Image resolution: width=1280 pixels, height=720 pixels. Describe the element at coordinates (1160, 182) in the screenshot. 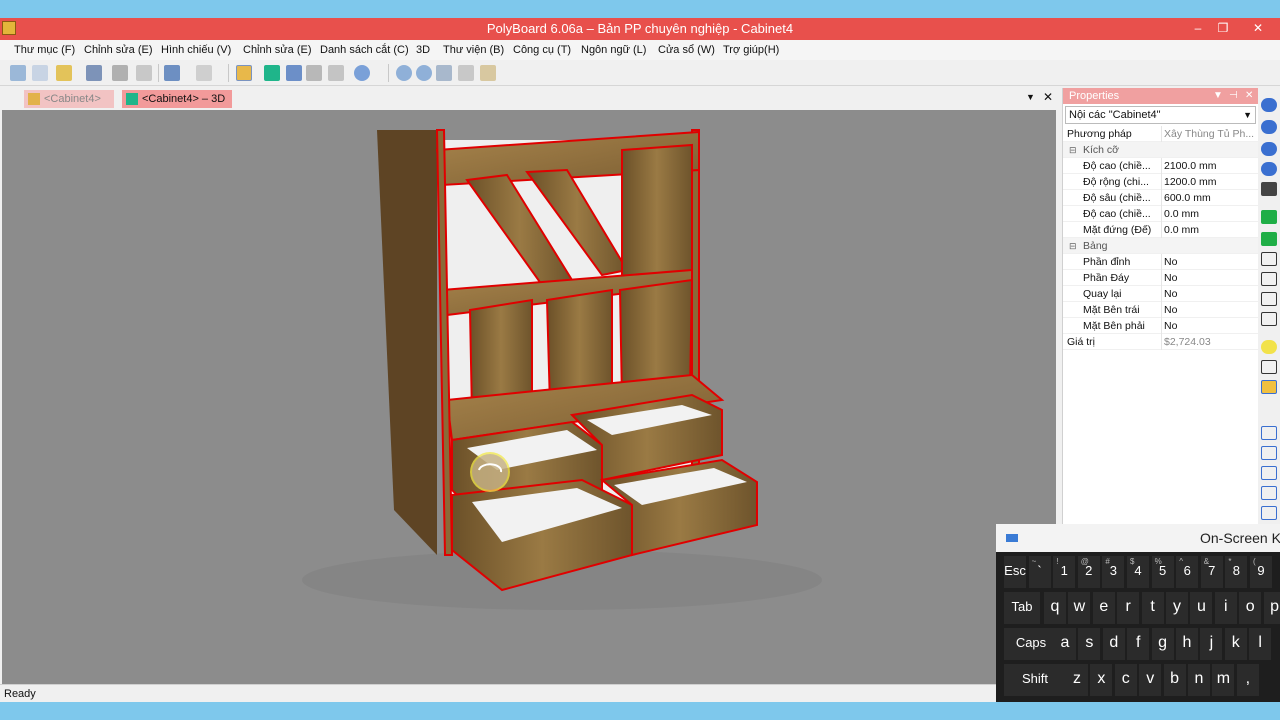

I see `property-row: Độ rộng (chi... 1200.0 mm` at that location.